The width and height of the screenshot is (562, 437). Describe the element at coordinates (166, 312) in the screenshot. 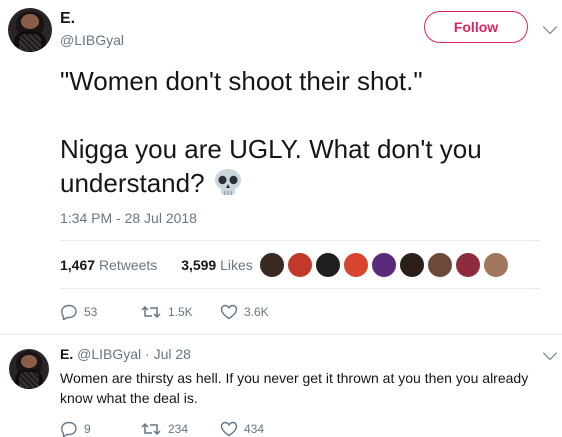

I see `retweet-button: 1.5K` at that location.